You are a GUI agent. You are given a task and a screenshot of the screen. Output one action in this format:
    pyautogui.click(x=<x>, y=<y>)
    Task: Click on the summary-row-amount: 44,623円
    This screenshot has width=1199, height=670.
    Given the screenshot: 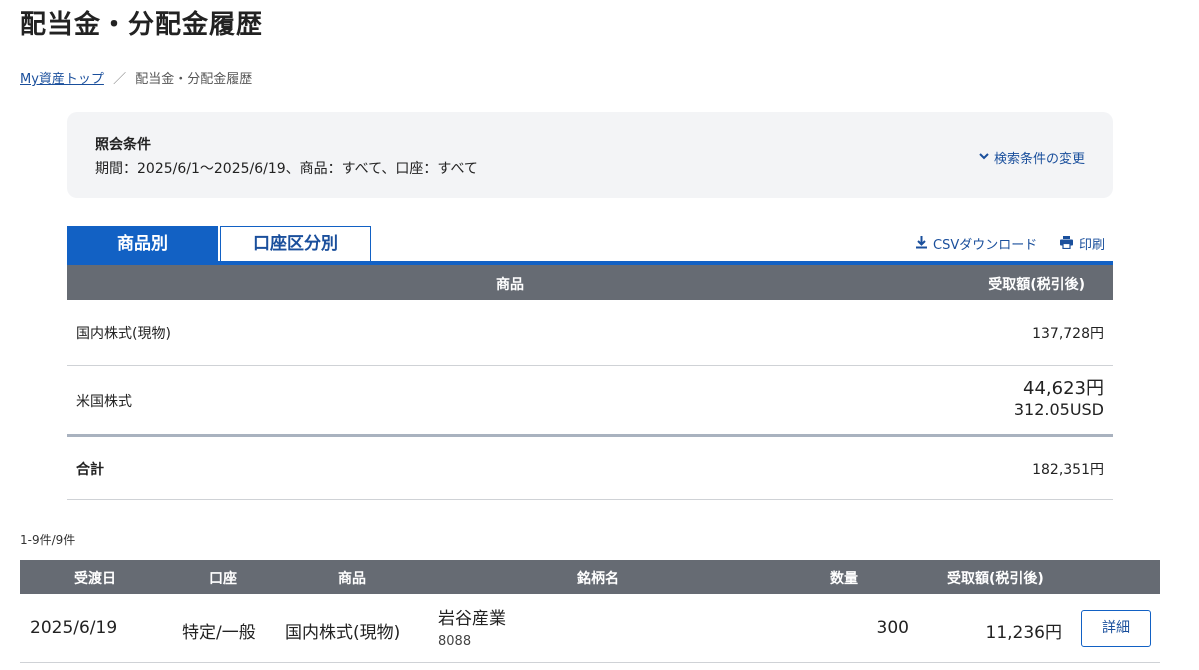 What is the action you would take?
    pyautogui.click(x=1063, y=388)
    